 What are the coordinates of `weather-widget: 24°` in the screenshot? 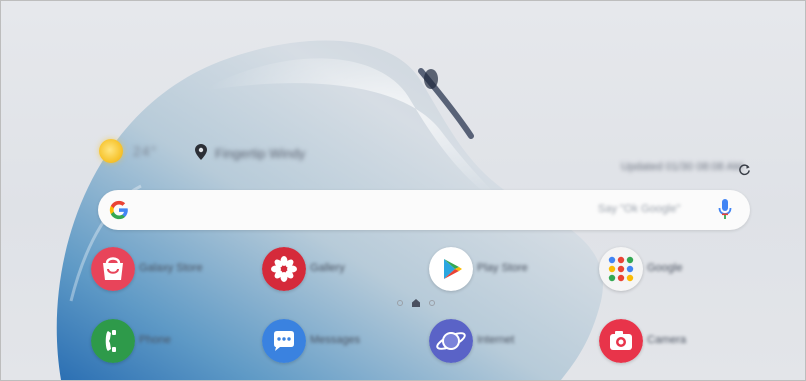 It's located at (128, 151).